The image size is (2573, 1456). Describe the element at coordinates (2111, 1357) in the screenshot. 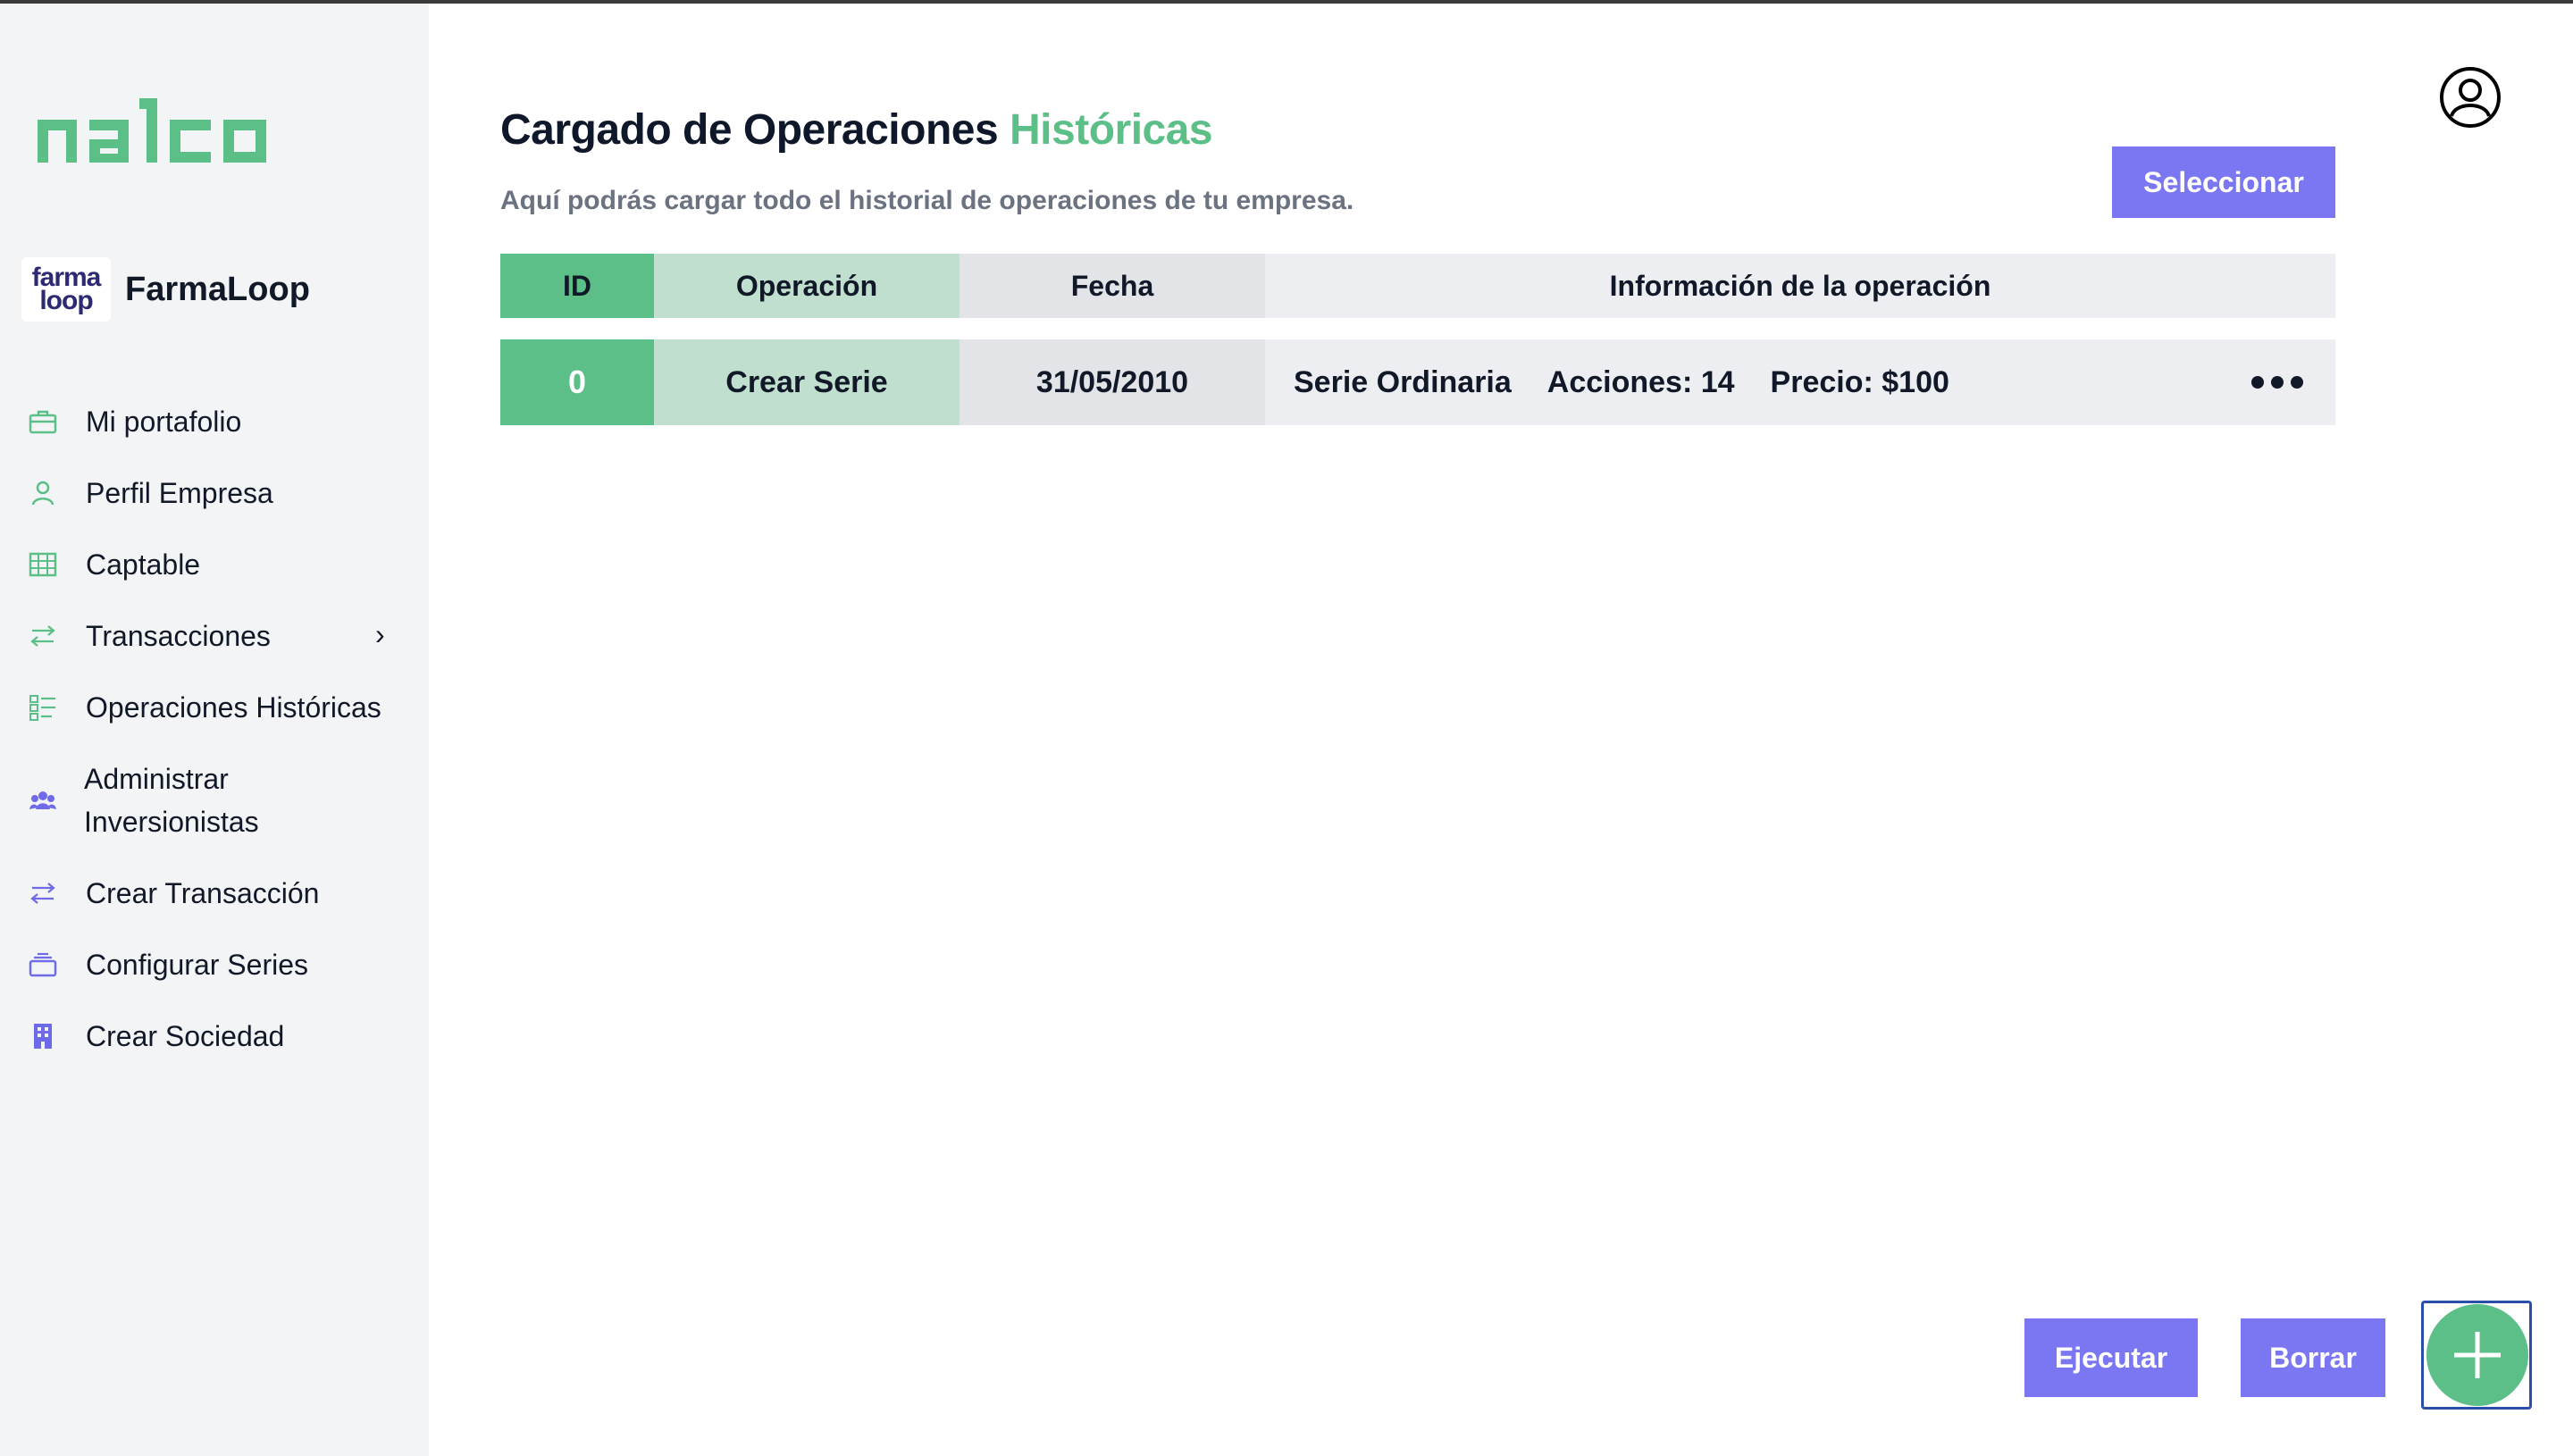

I see `execute-button: Ejecutar` at that location.